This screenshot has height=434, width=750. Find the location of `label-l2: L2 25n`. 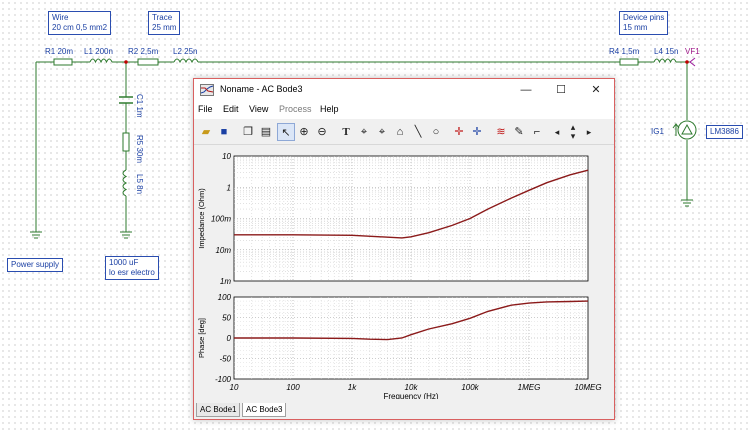

label-l2: L2 25n is located at coordinates (185, 51).